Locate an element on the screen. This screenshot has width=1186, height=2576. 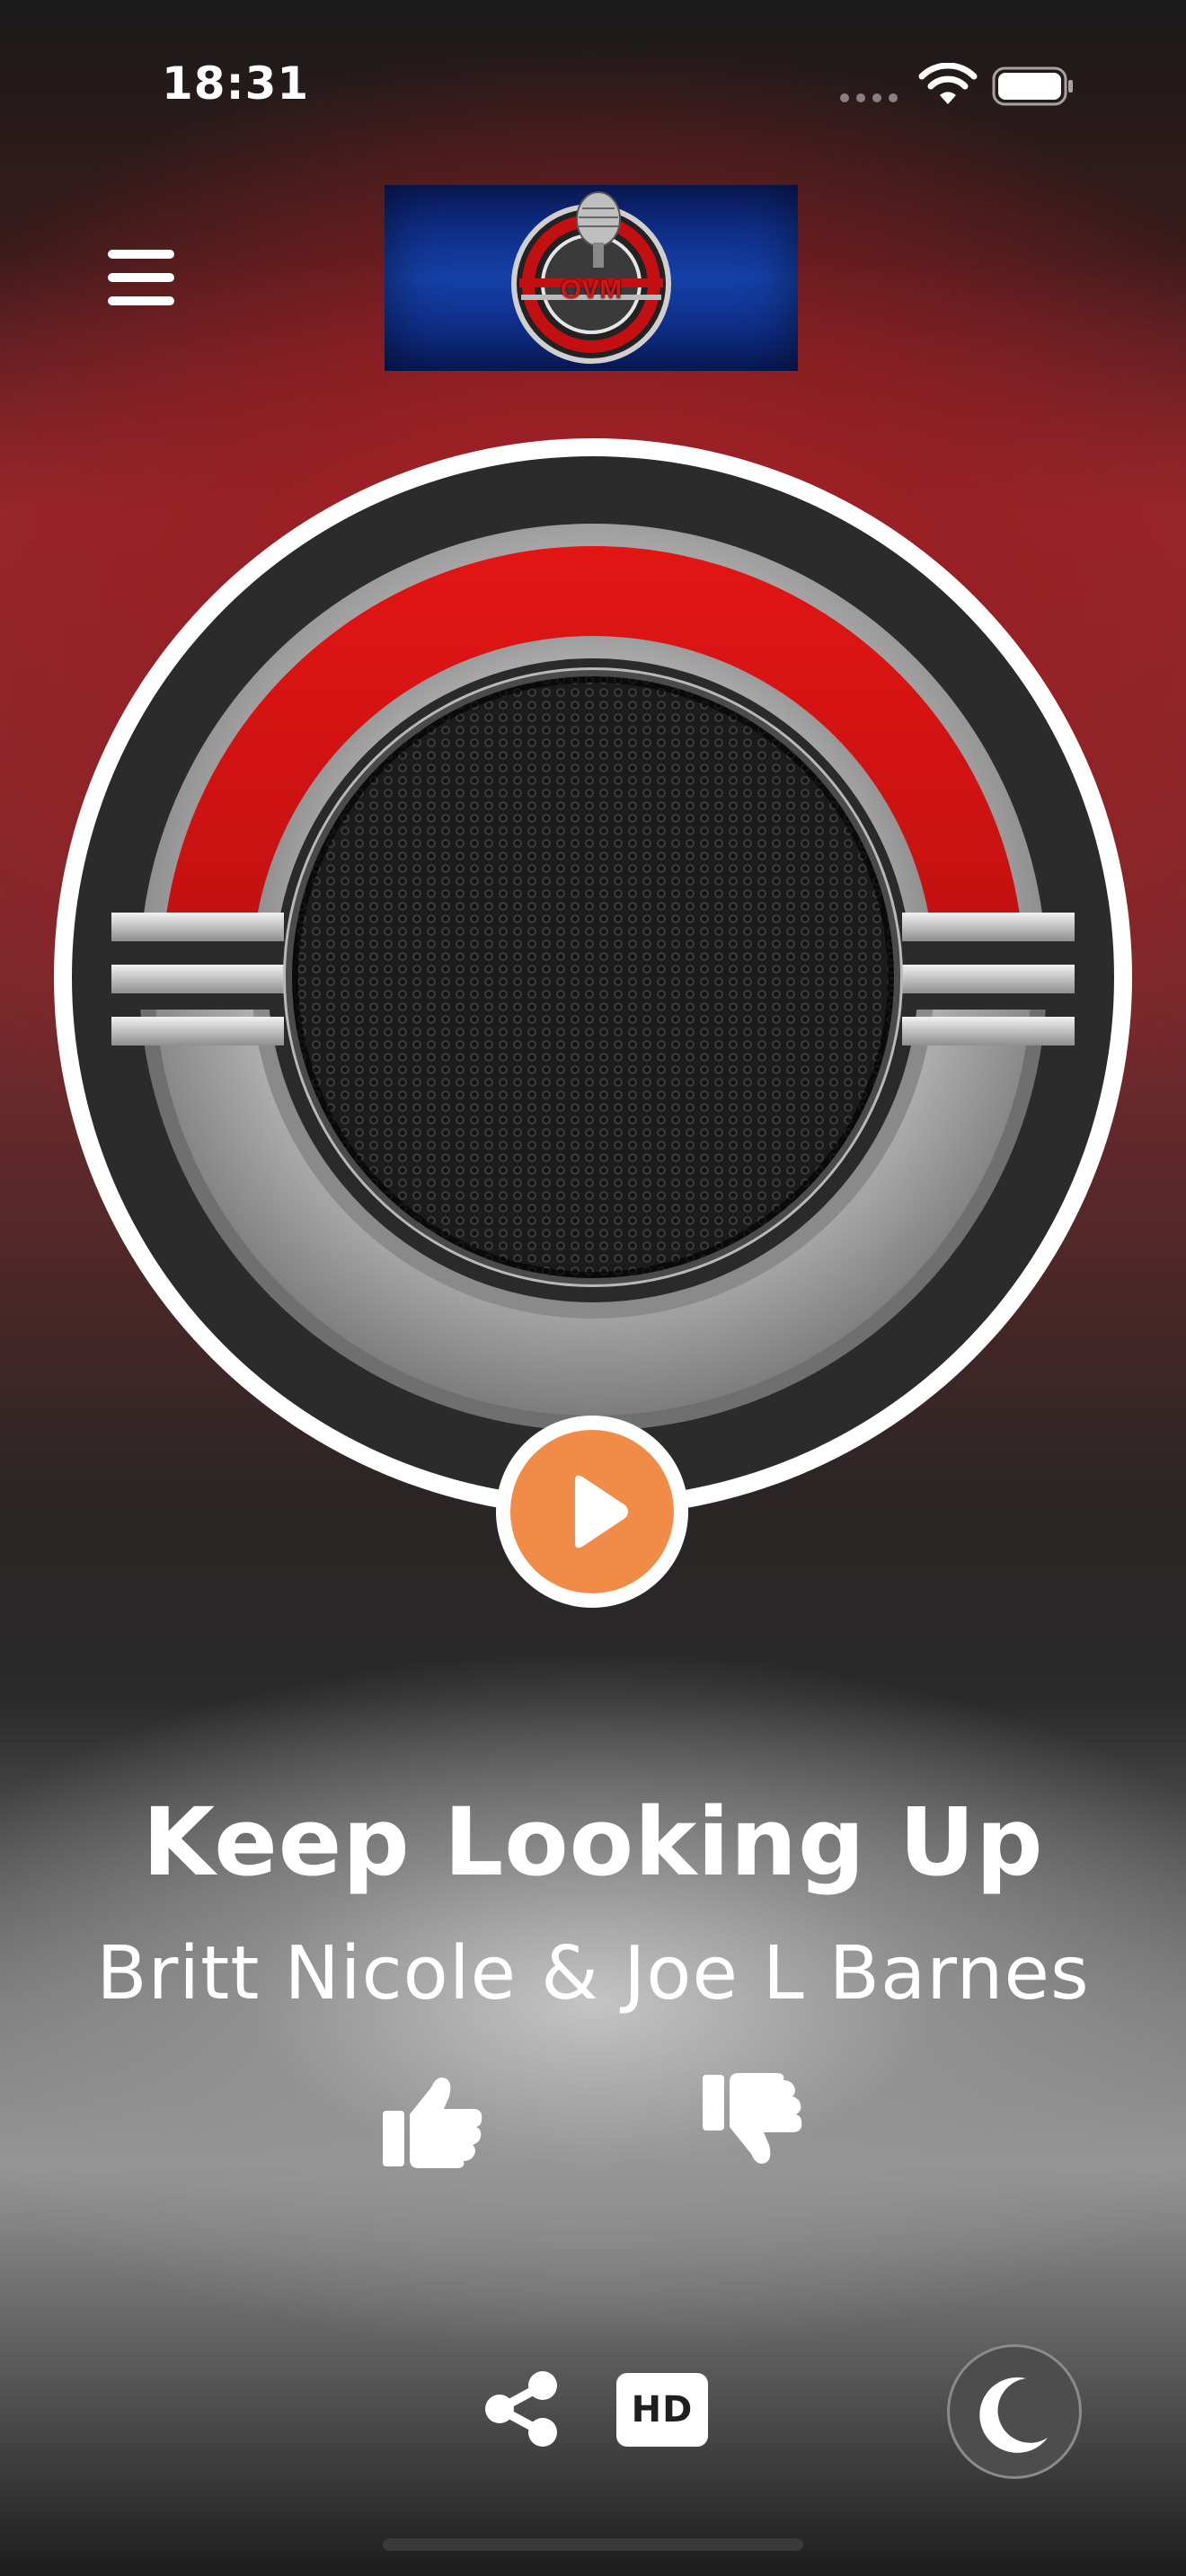
hamburger-menu-button is located at coordinates (141, 278).